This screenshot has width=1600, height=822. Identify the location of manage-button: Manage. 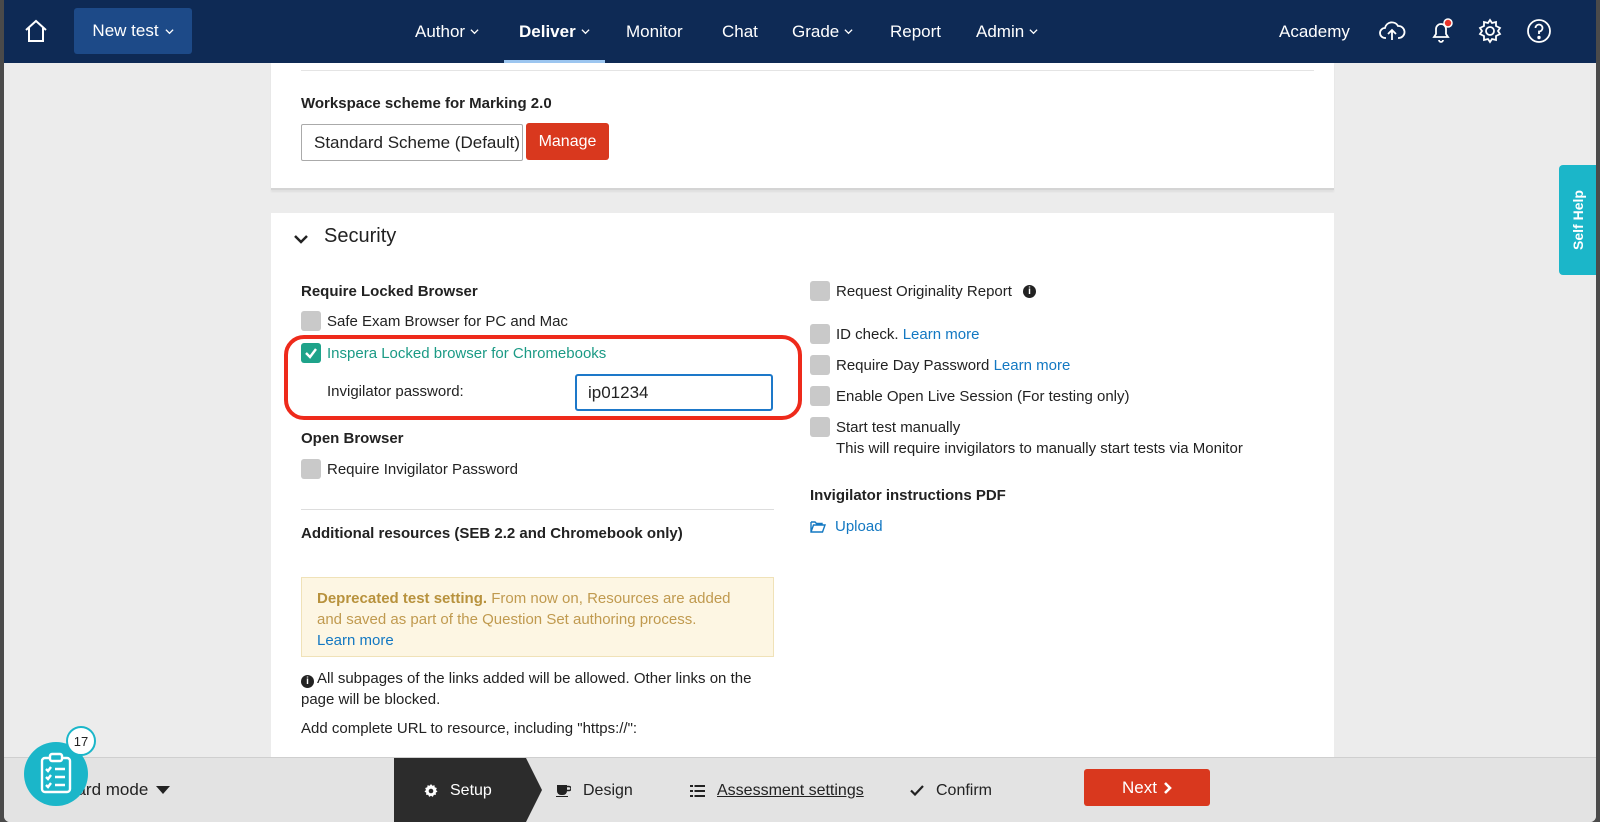
(567, 141).